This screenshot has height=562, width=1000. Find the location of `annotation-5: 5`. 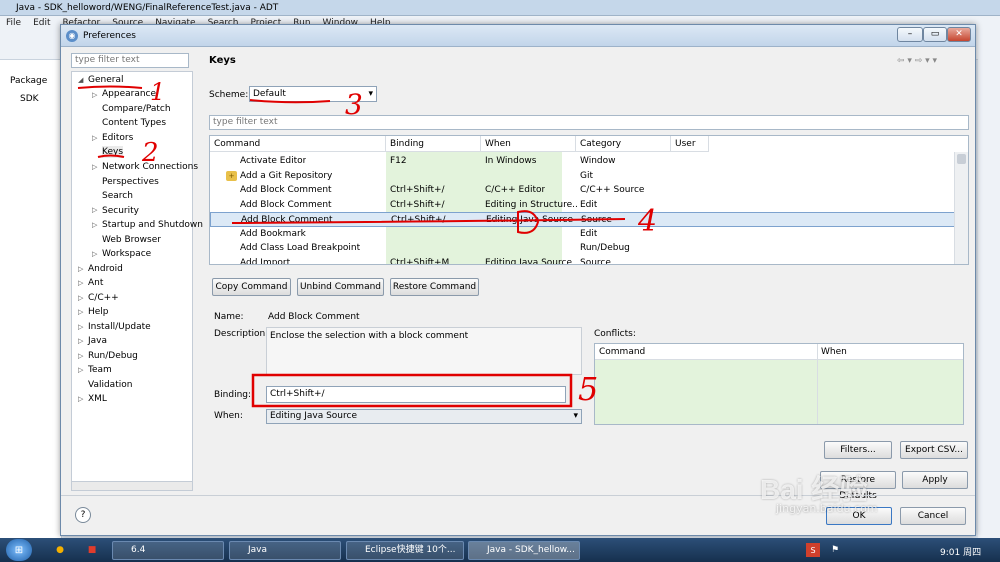

annotation-5: 5 is located at coordinates (588, 389).